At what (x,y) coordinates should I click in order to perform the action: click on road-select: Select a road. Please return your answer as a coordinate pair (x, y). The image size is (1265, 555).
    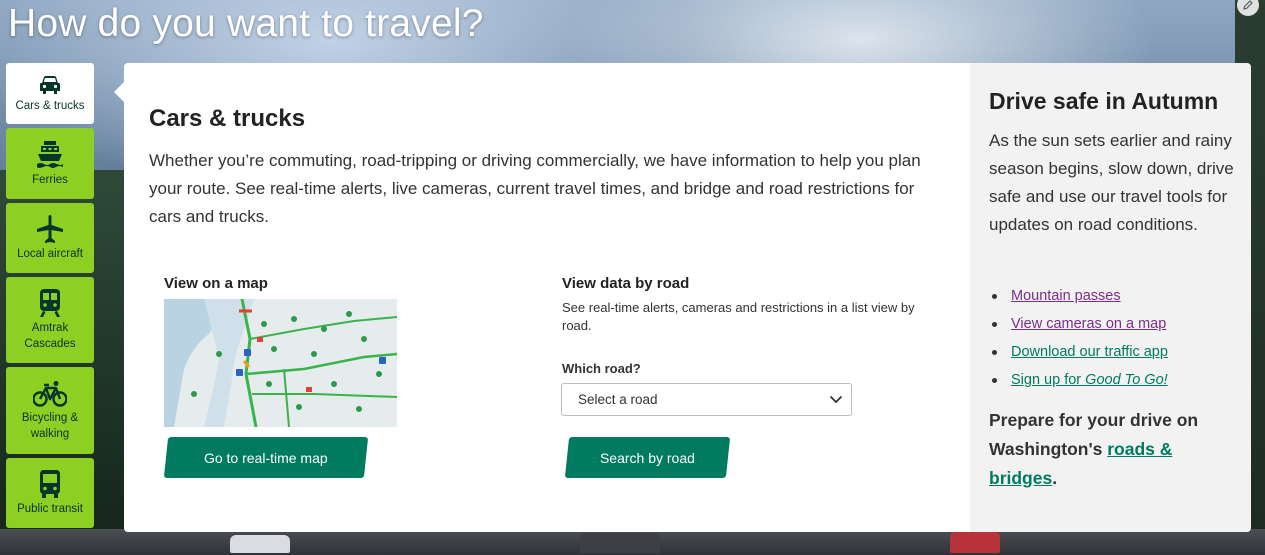
    Looking at the image, I should click on (706, 399).